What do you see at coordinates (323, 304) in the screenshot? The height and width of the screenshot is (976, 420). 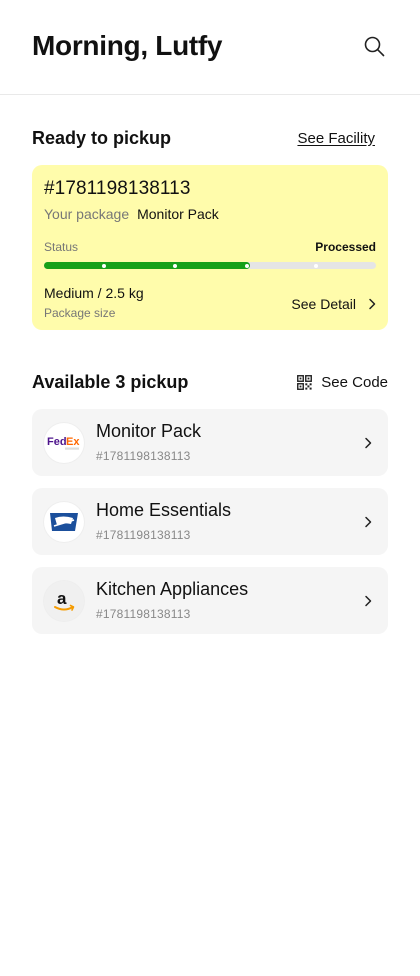 I see `see-detail-label: See Detail` at bounding box center [323, 304].